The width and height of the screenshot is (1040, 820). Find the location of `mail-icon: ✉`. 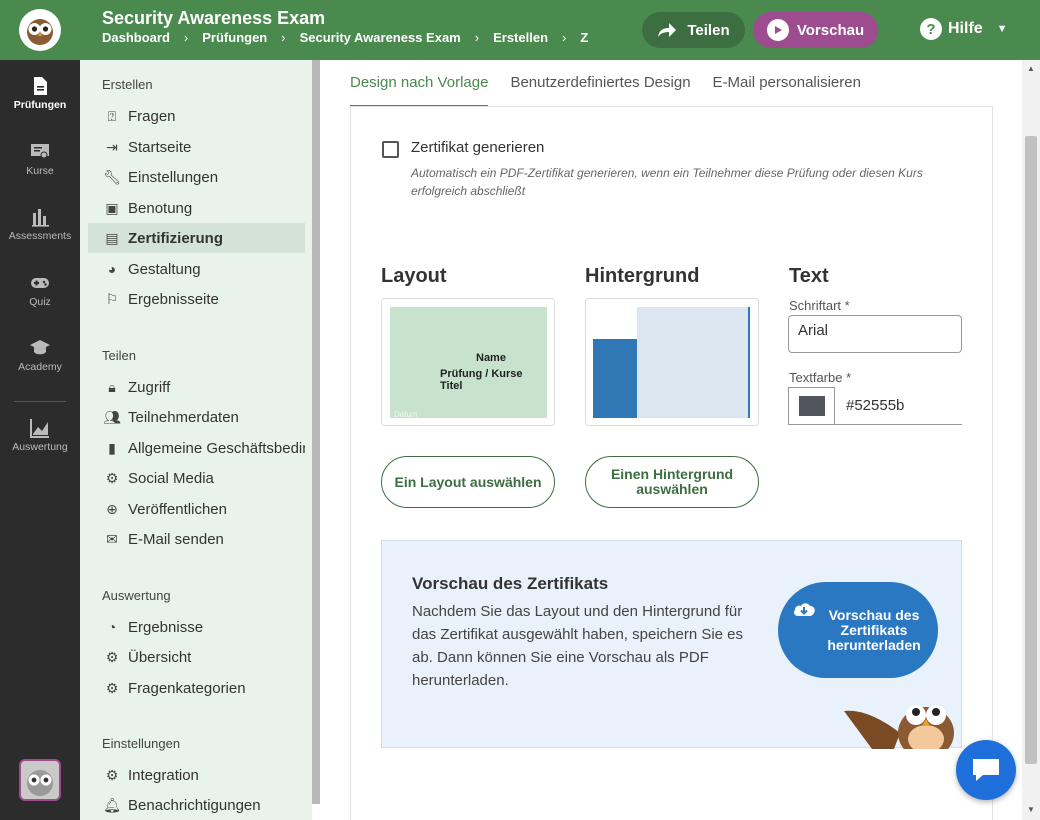

mail-icon: ✉ is located at coordinates (112, 538).